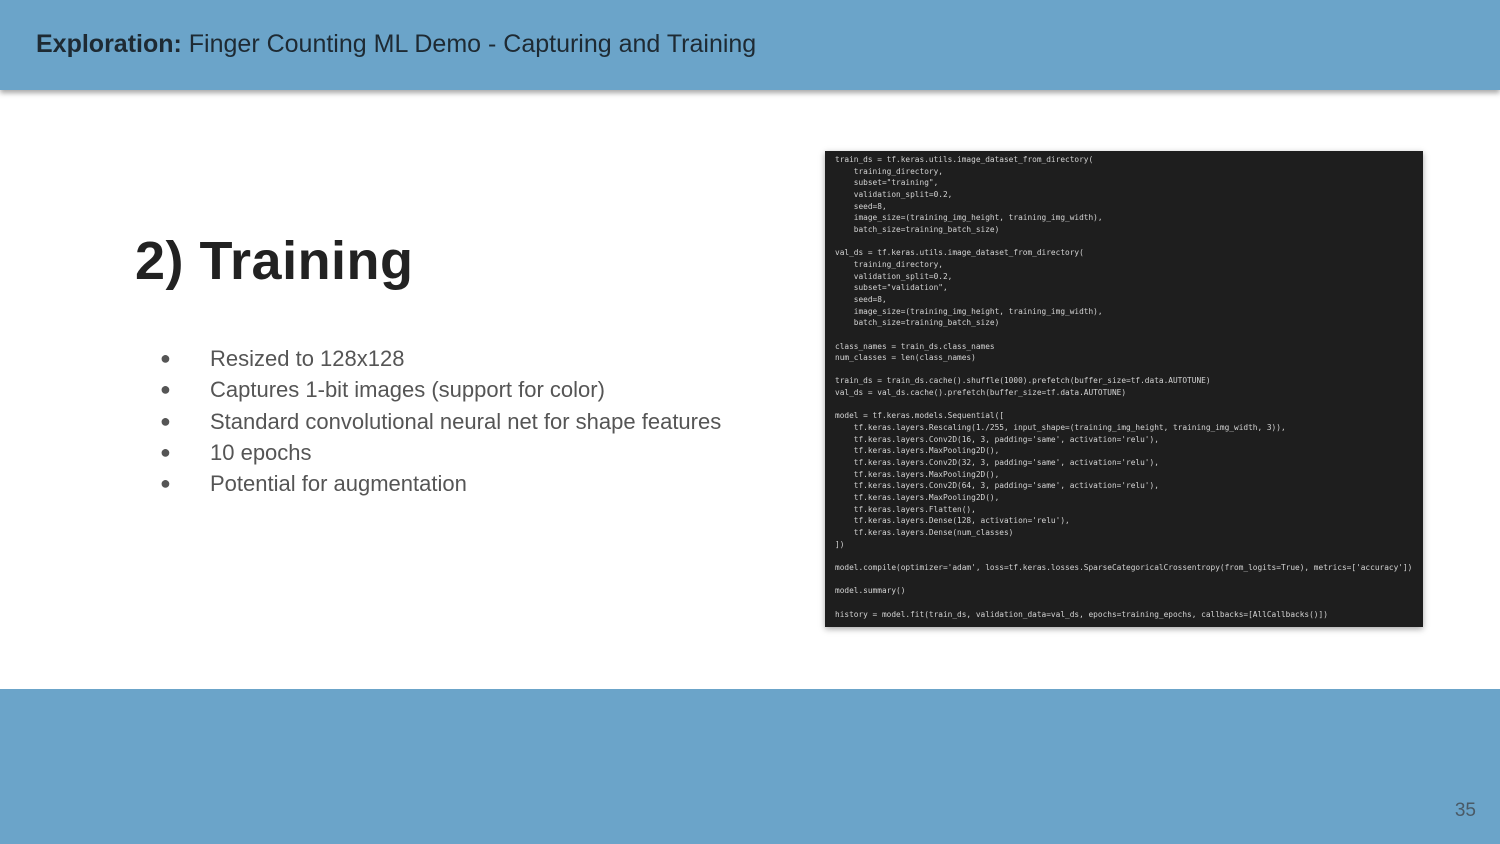  I want to click on page-number: 35, so click(1465, 810).